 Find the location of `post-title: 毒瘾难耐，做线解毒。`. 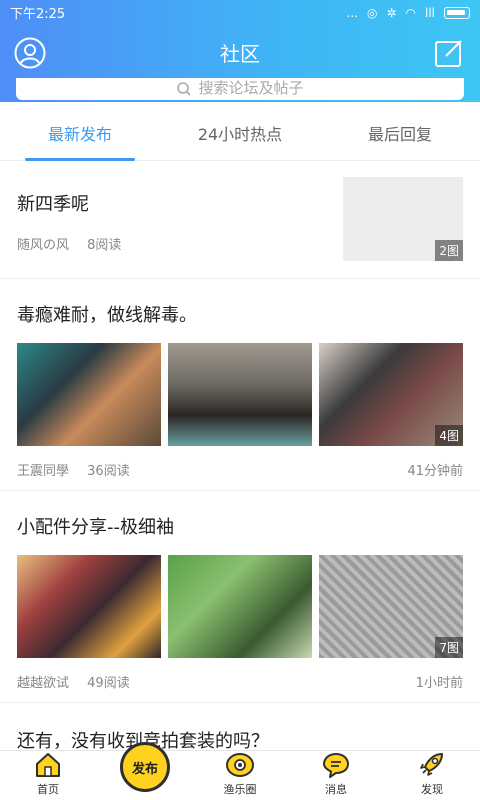

post-title: 毒瘾难耐，做线解毒。 is located at coordinates (107, 315).